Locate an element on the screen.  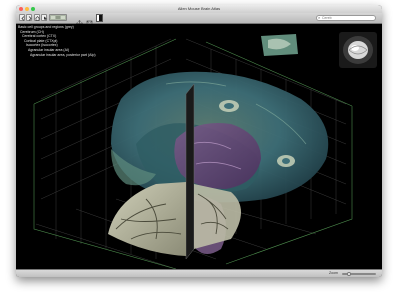
window-title: Allen Mouse Brain Atlas is located at coordinates (199, 8).